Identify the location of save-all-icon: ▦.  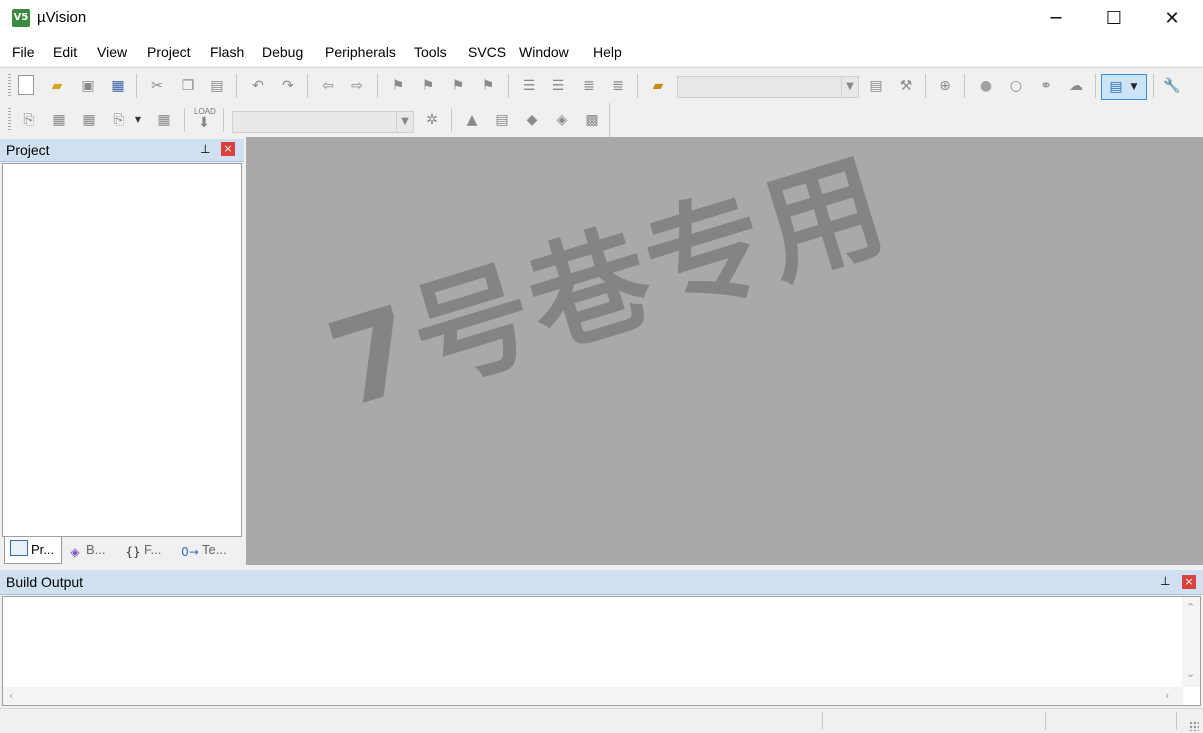
(118, 86).